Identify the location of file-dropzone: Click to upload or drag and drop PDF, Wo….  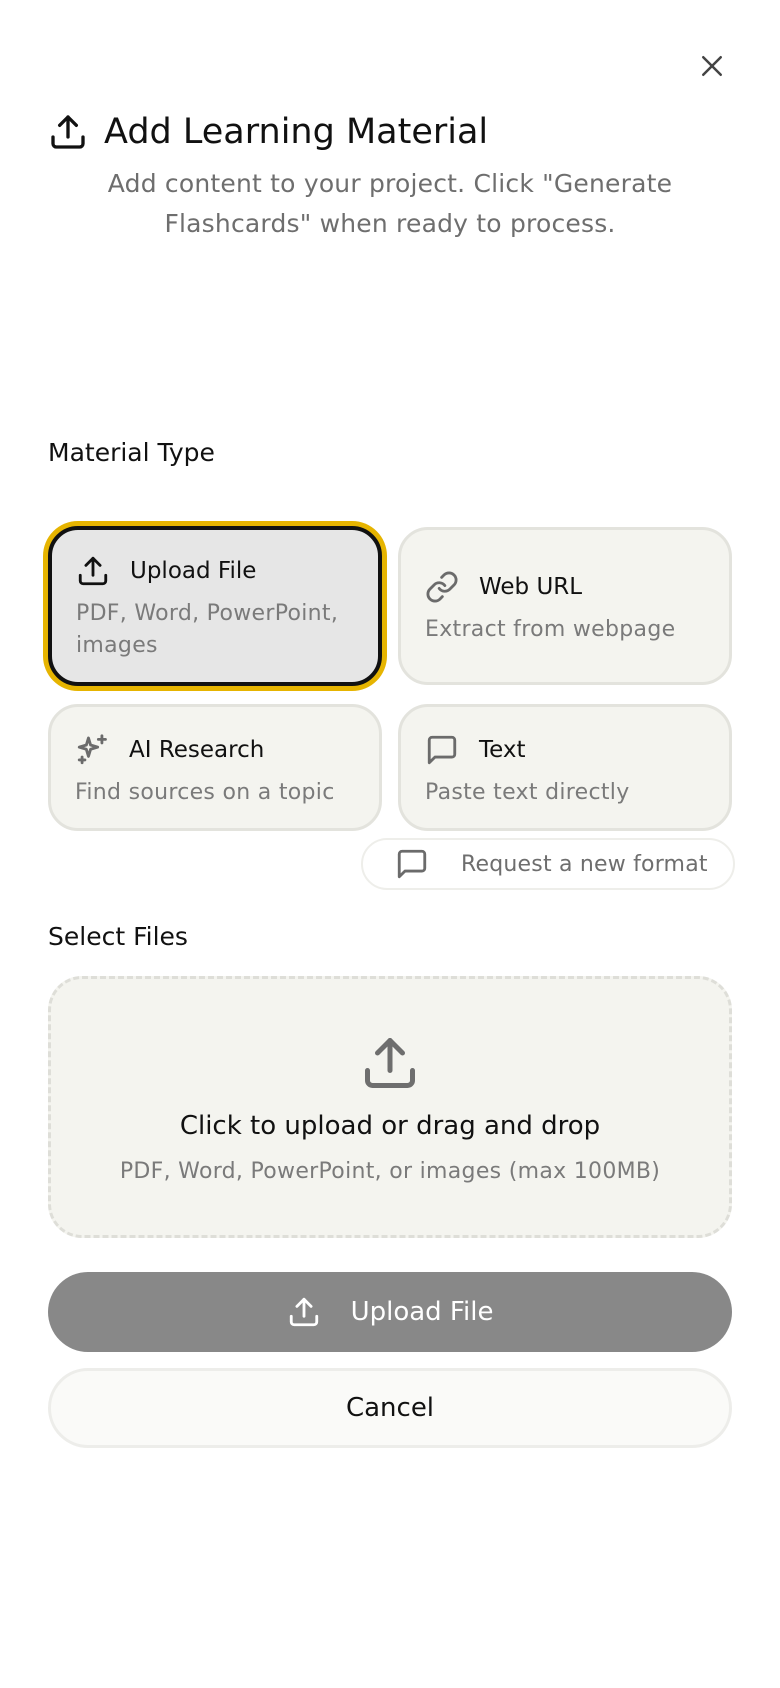
(390, 1107).